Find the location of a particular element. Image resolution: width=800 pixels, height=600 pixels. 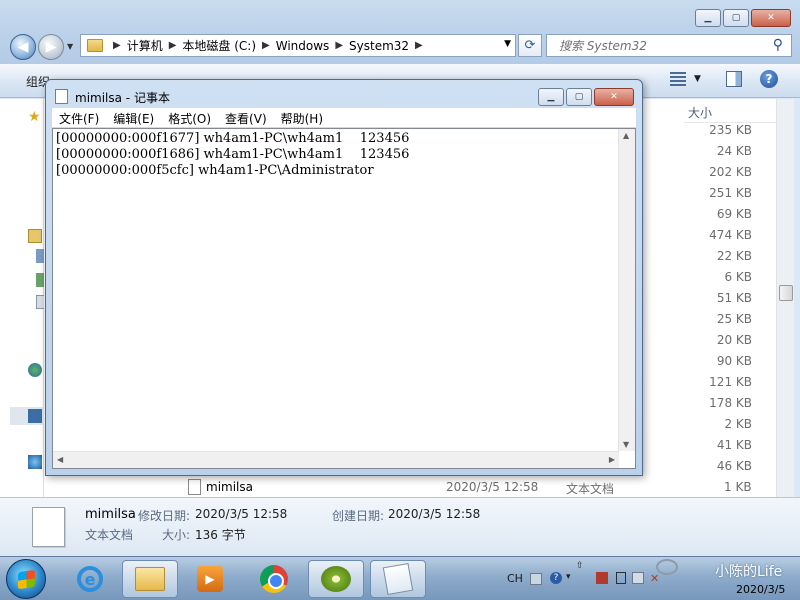

notepad-vertical-scrollbar: ▲ ▼ is located at coordinates (626, 290).